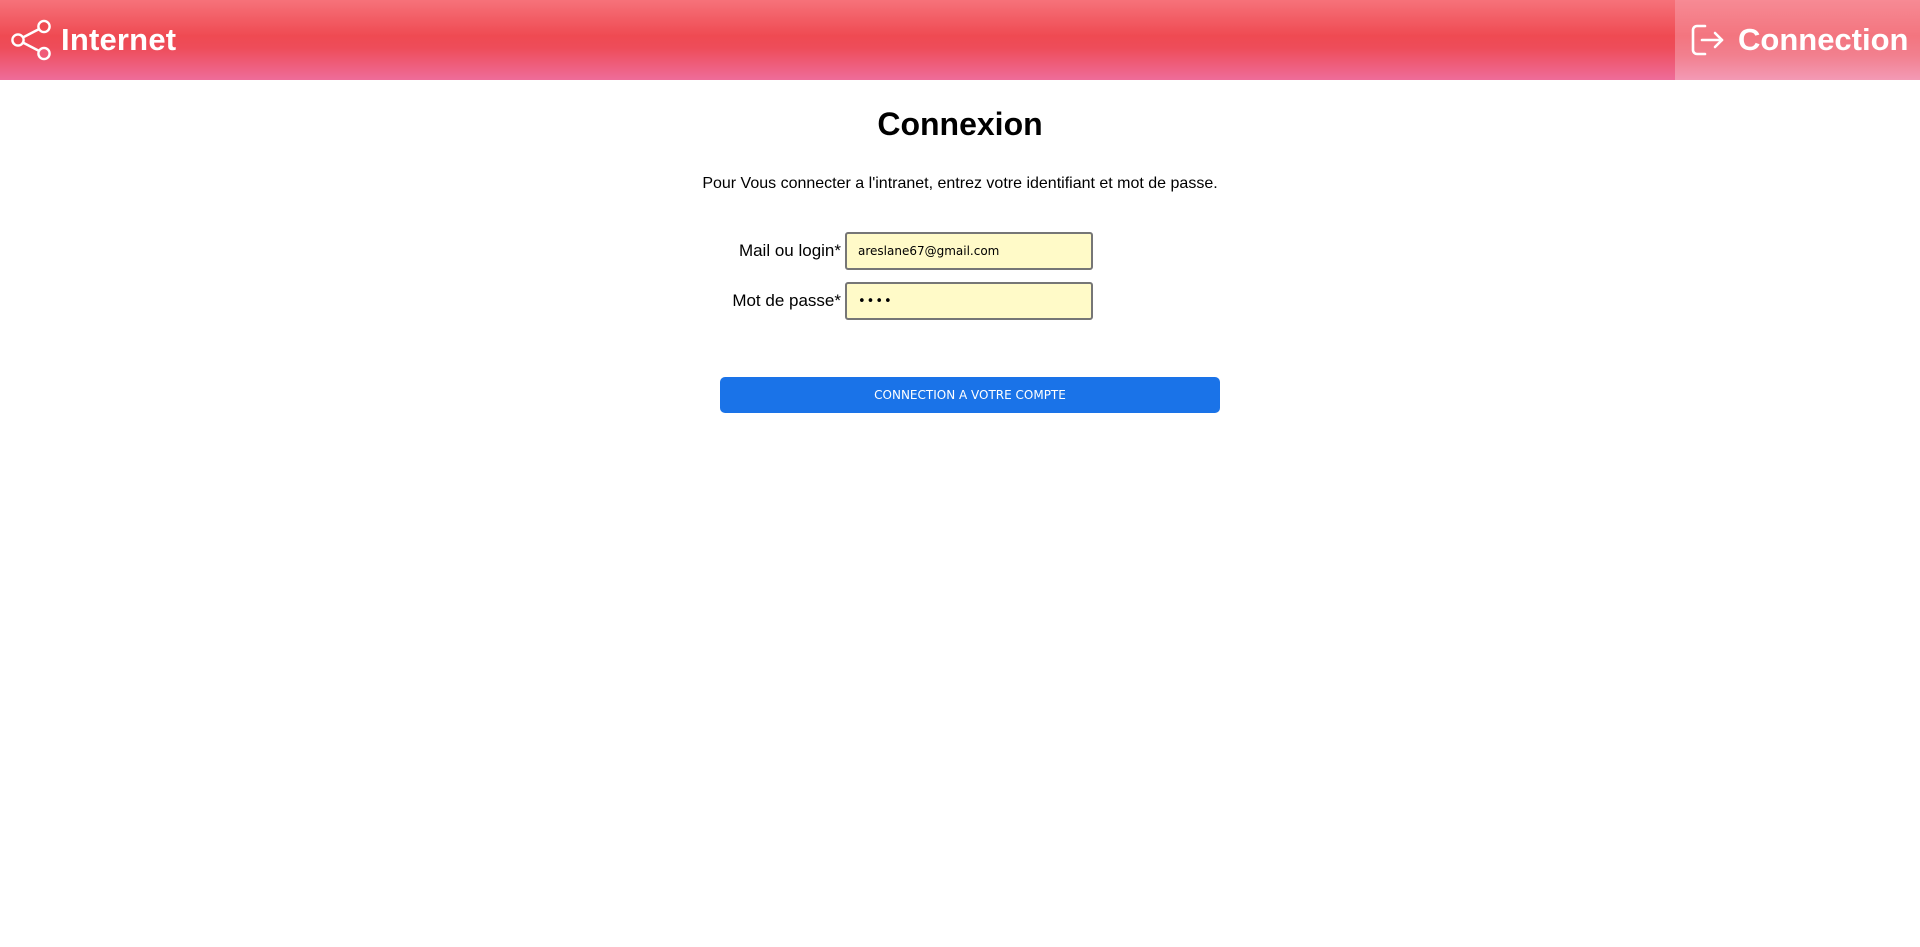 The height and width of the screenshot is (947, 1920). Describe the element at coordinates (119, 39) in the screenshot. I see `brand-label: Internet` at that location.